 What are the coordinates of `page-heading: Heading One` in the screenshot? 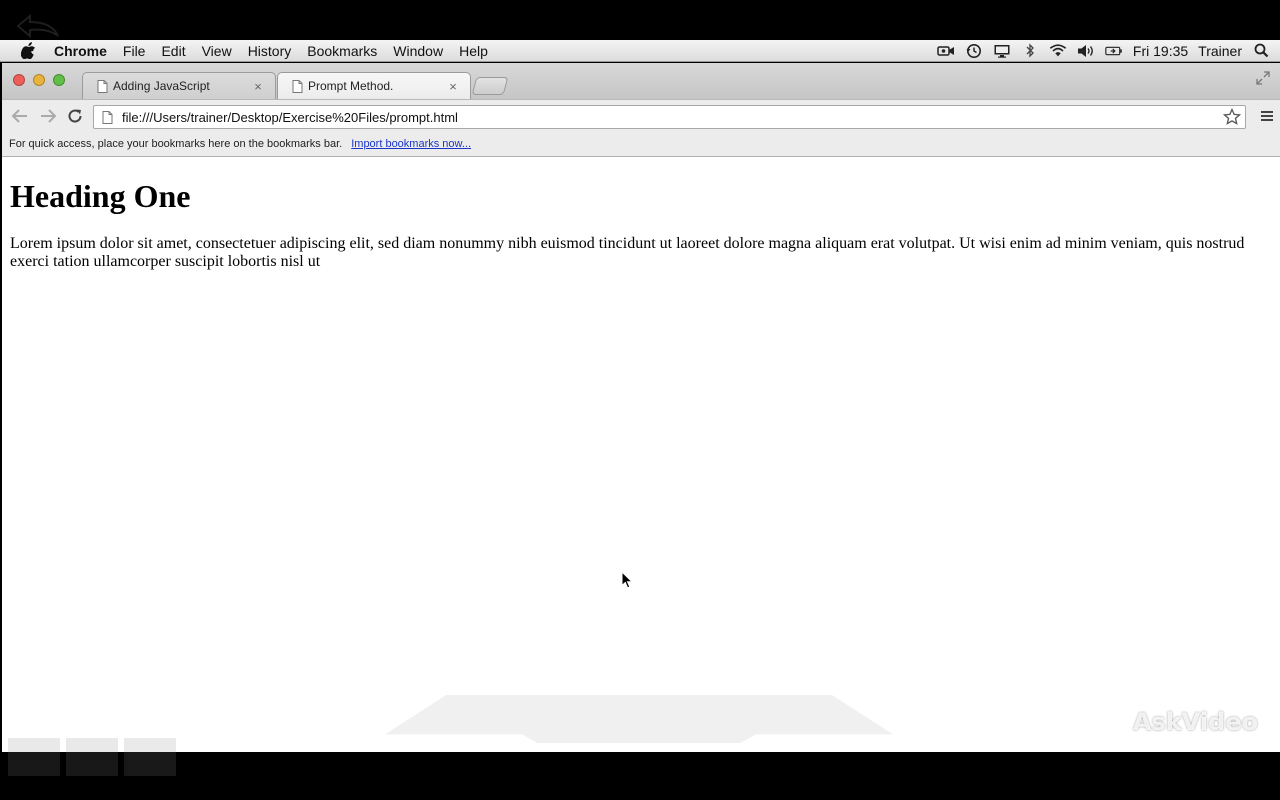 It's located at (100, 196).